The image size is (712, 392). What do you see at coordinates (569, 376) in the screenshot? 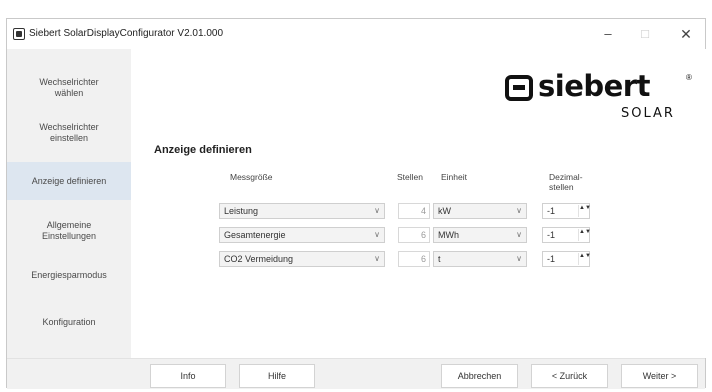
I see `back-button: < Zurück` at bounding box center [569, 376].